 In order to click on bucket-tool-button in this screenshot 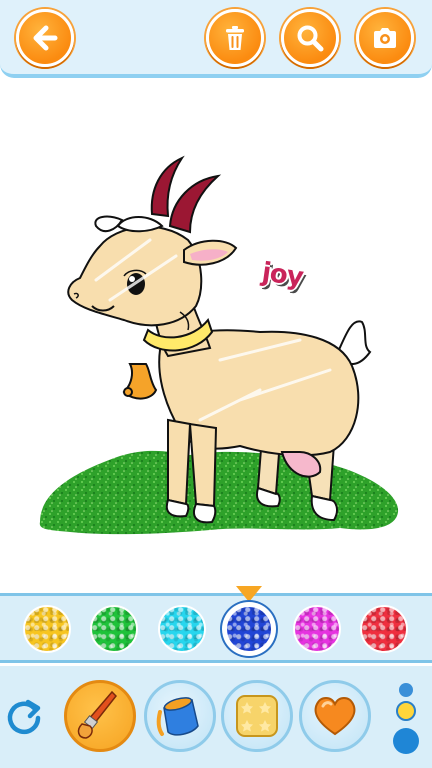, I will do `click(180, 716)`.